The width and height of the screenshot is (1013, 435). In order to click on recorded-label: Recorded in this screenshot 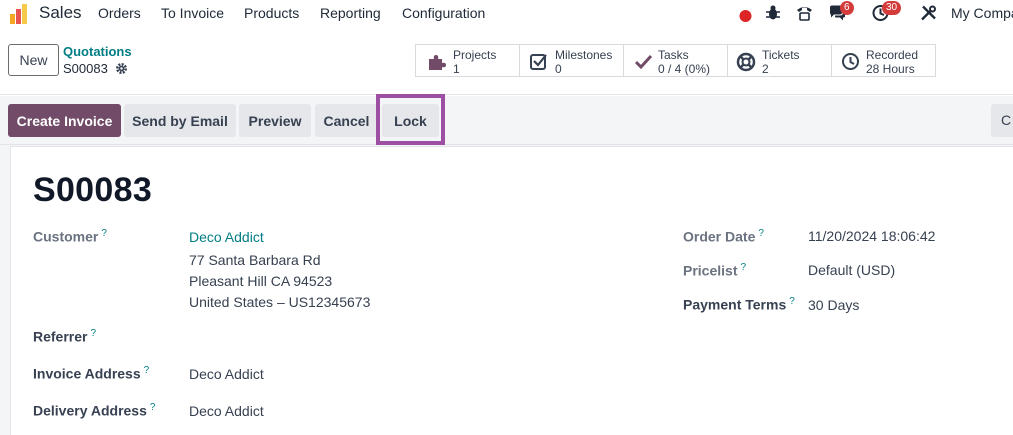, I will do `click(892, 55)`.